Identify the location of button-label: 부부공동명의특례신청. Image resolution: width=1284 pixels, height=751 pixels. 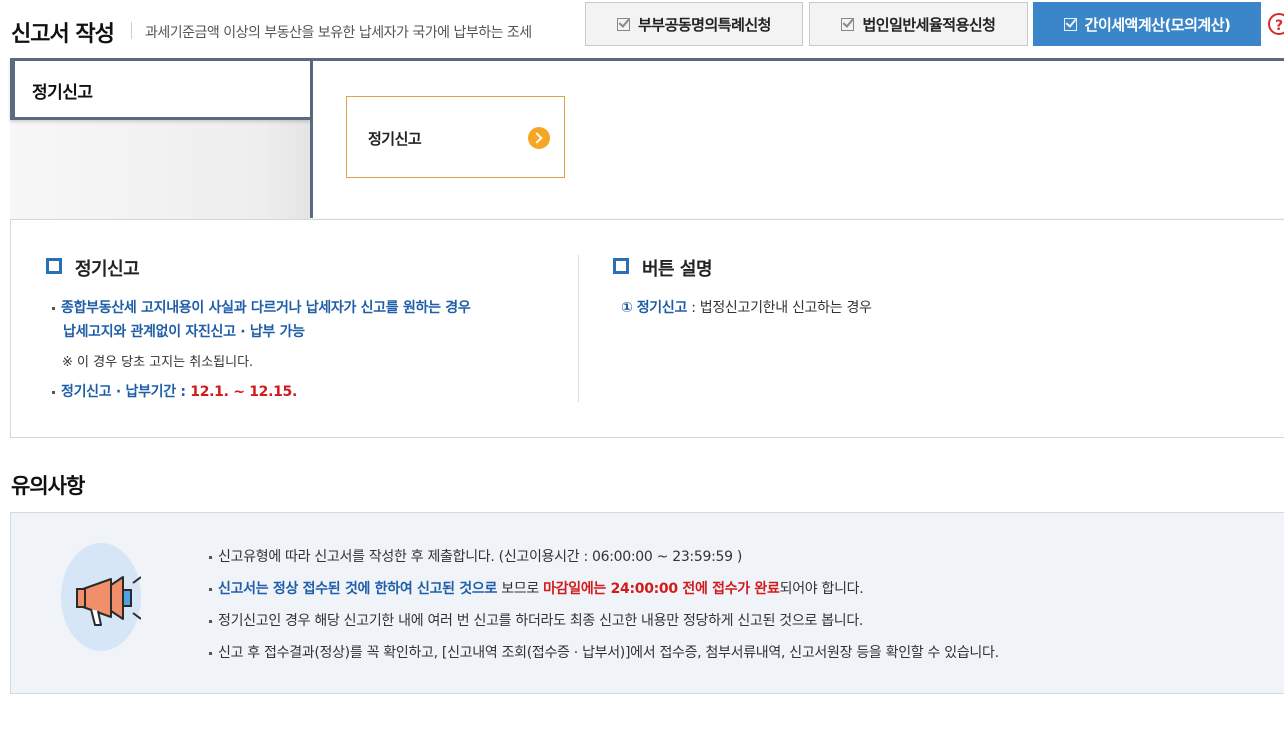
(704, 24).